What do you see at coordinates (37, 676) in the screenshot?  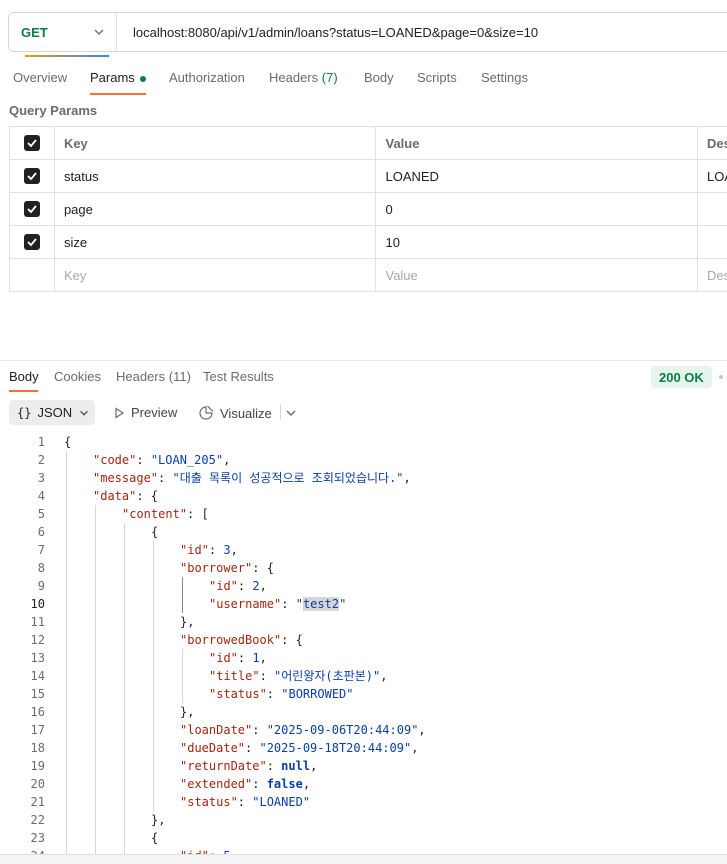 I see `line-number: 14` at bounding box center [37, 676].